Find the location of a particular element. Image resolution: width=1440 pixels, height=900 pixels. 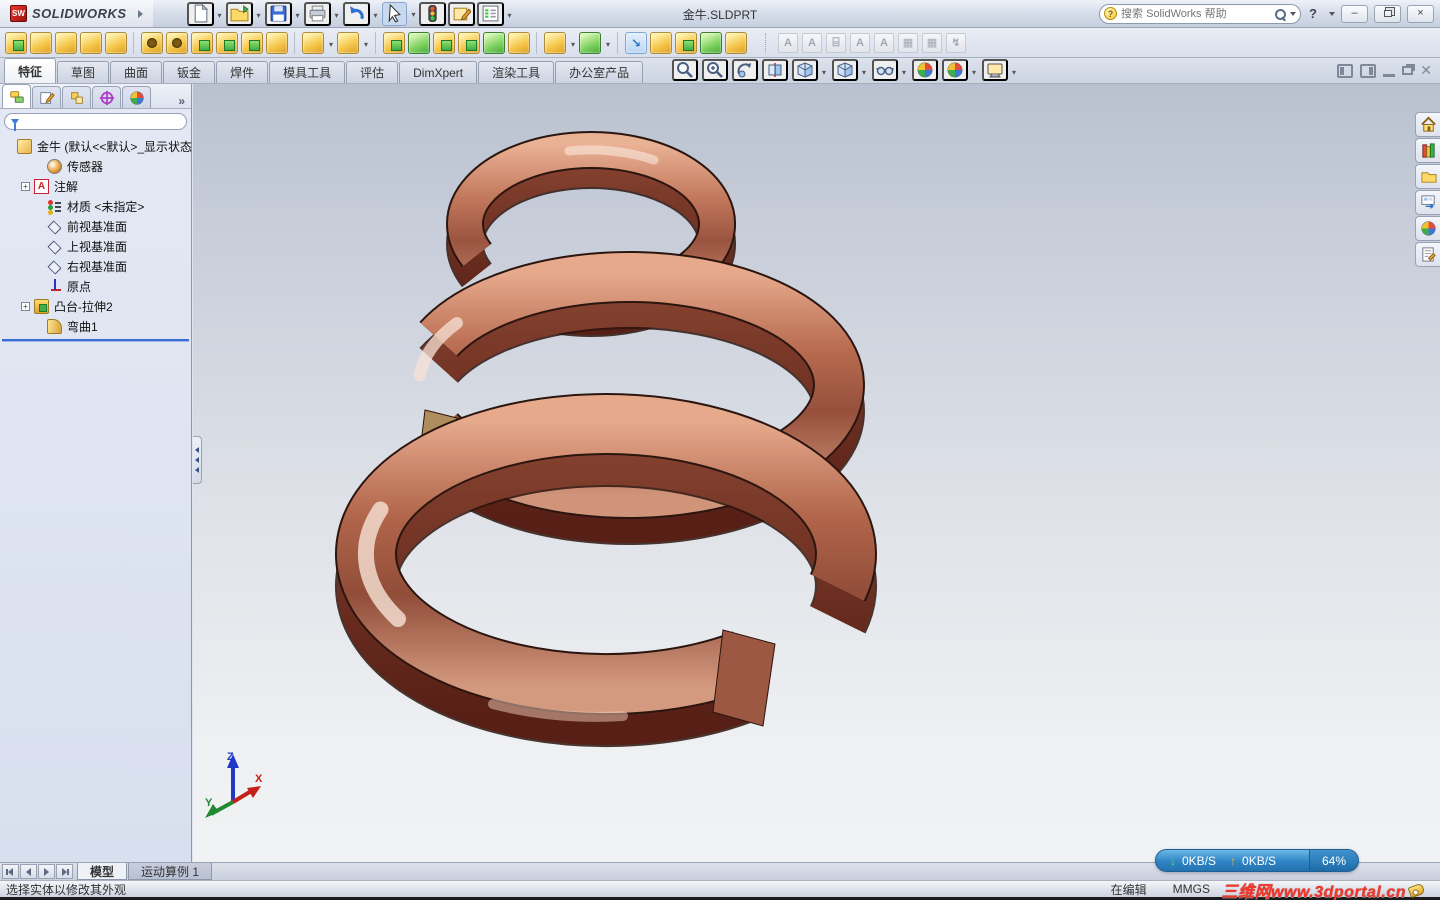

options-list-icon is located at coordinates (494, 13).